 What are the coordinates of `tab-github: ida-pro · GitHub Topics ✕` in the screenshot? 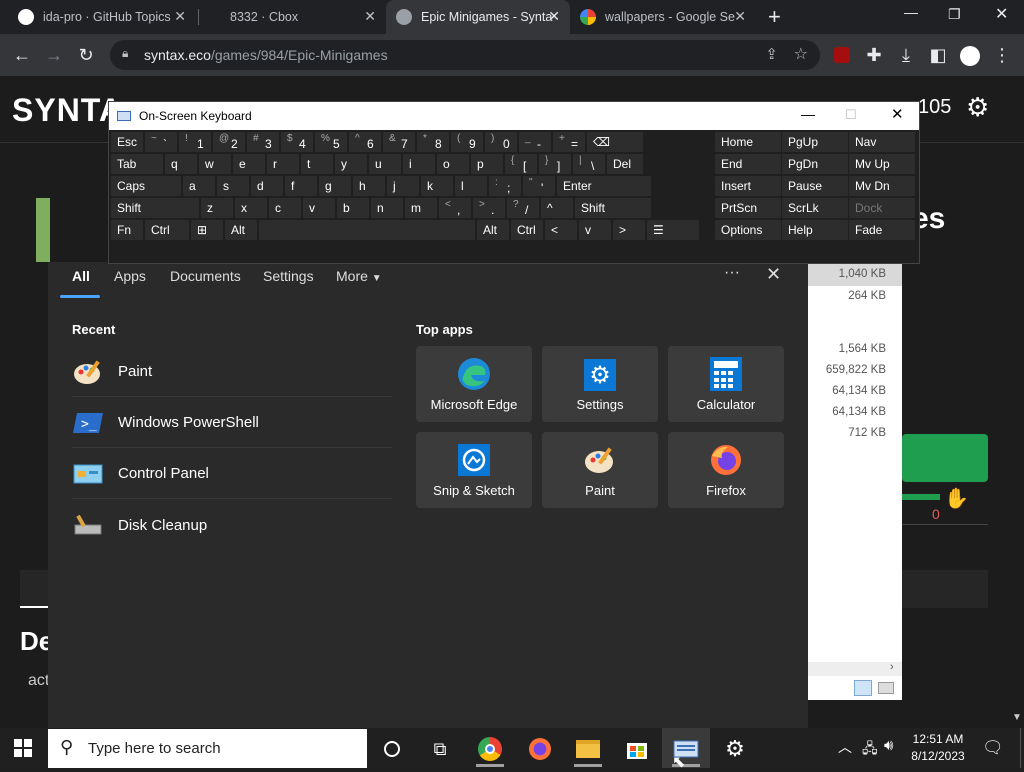 It's located at (102, 17).